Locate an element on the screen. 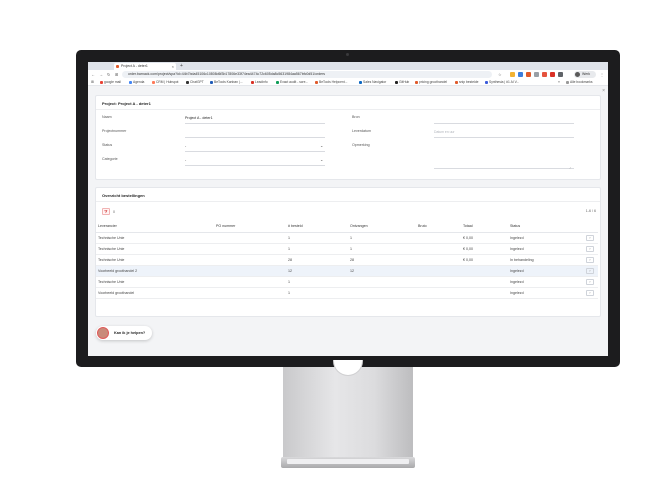 This screenshot has width=670, height=502. cell-besteld: 1 is located at coordinates (317, 282).